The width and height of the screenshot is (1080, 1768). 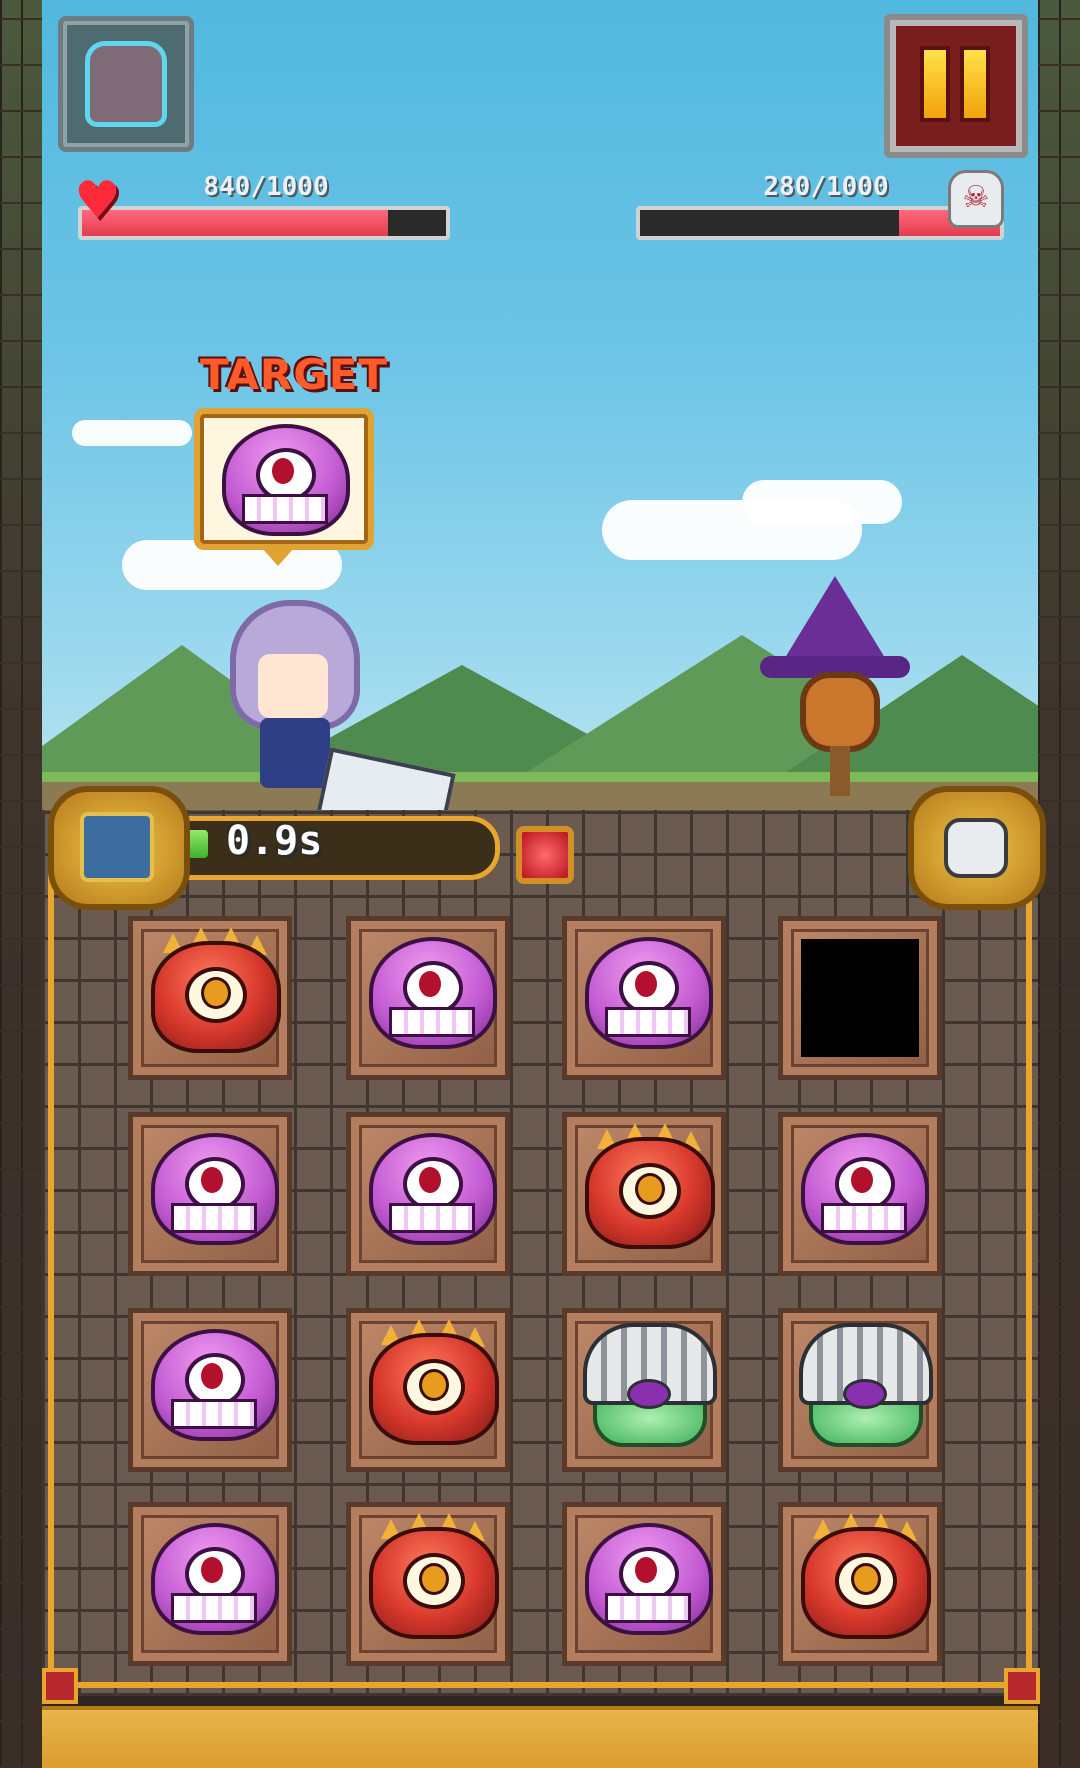 What do you see at coordinates (976, 199) in the screenshot?
I see `skull-icon: ☠` at bounding box center [976, 199].